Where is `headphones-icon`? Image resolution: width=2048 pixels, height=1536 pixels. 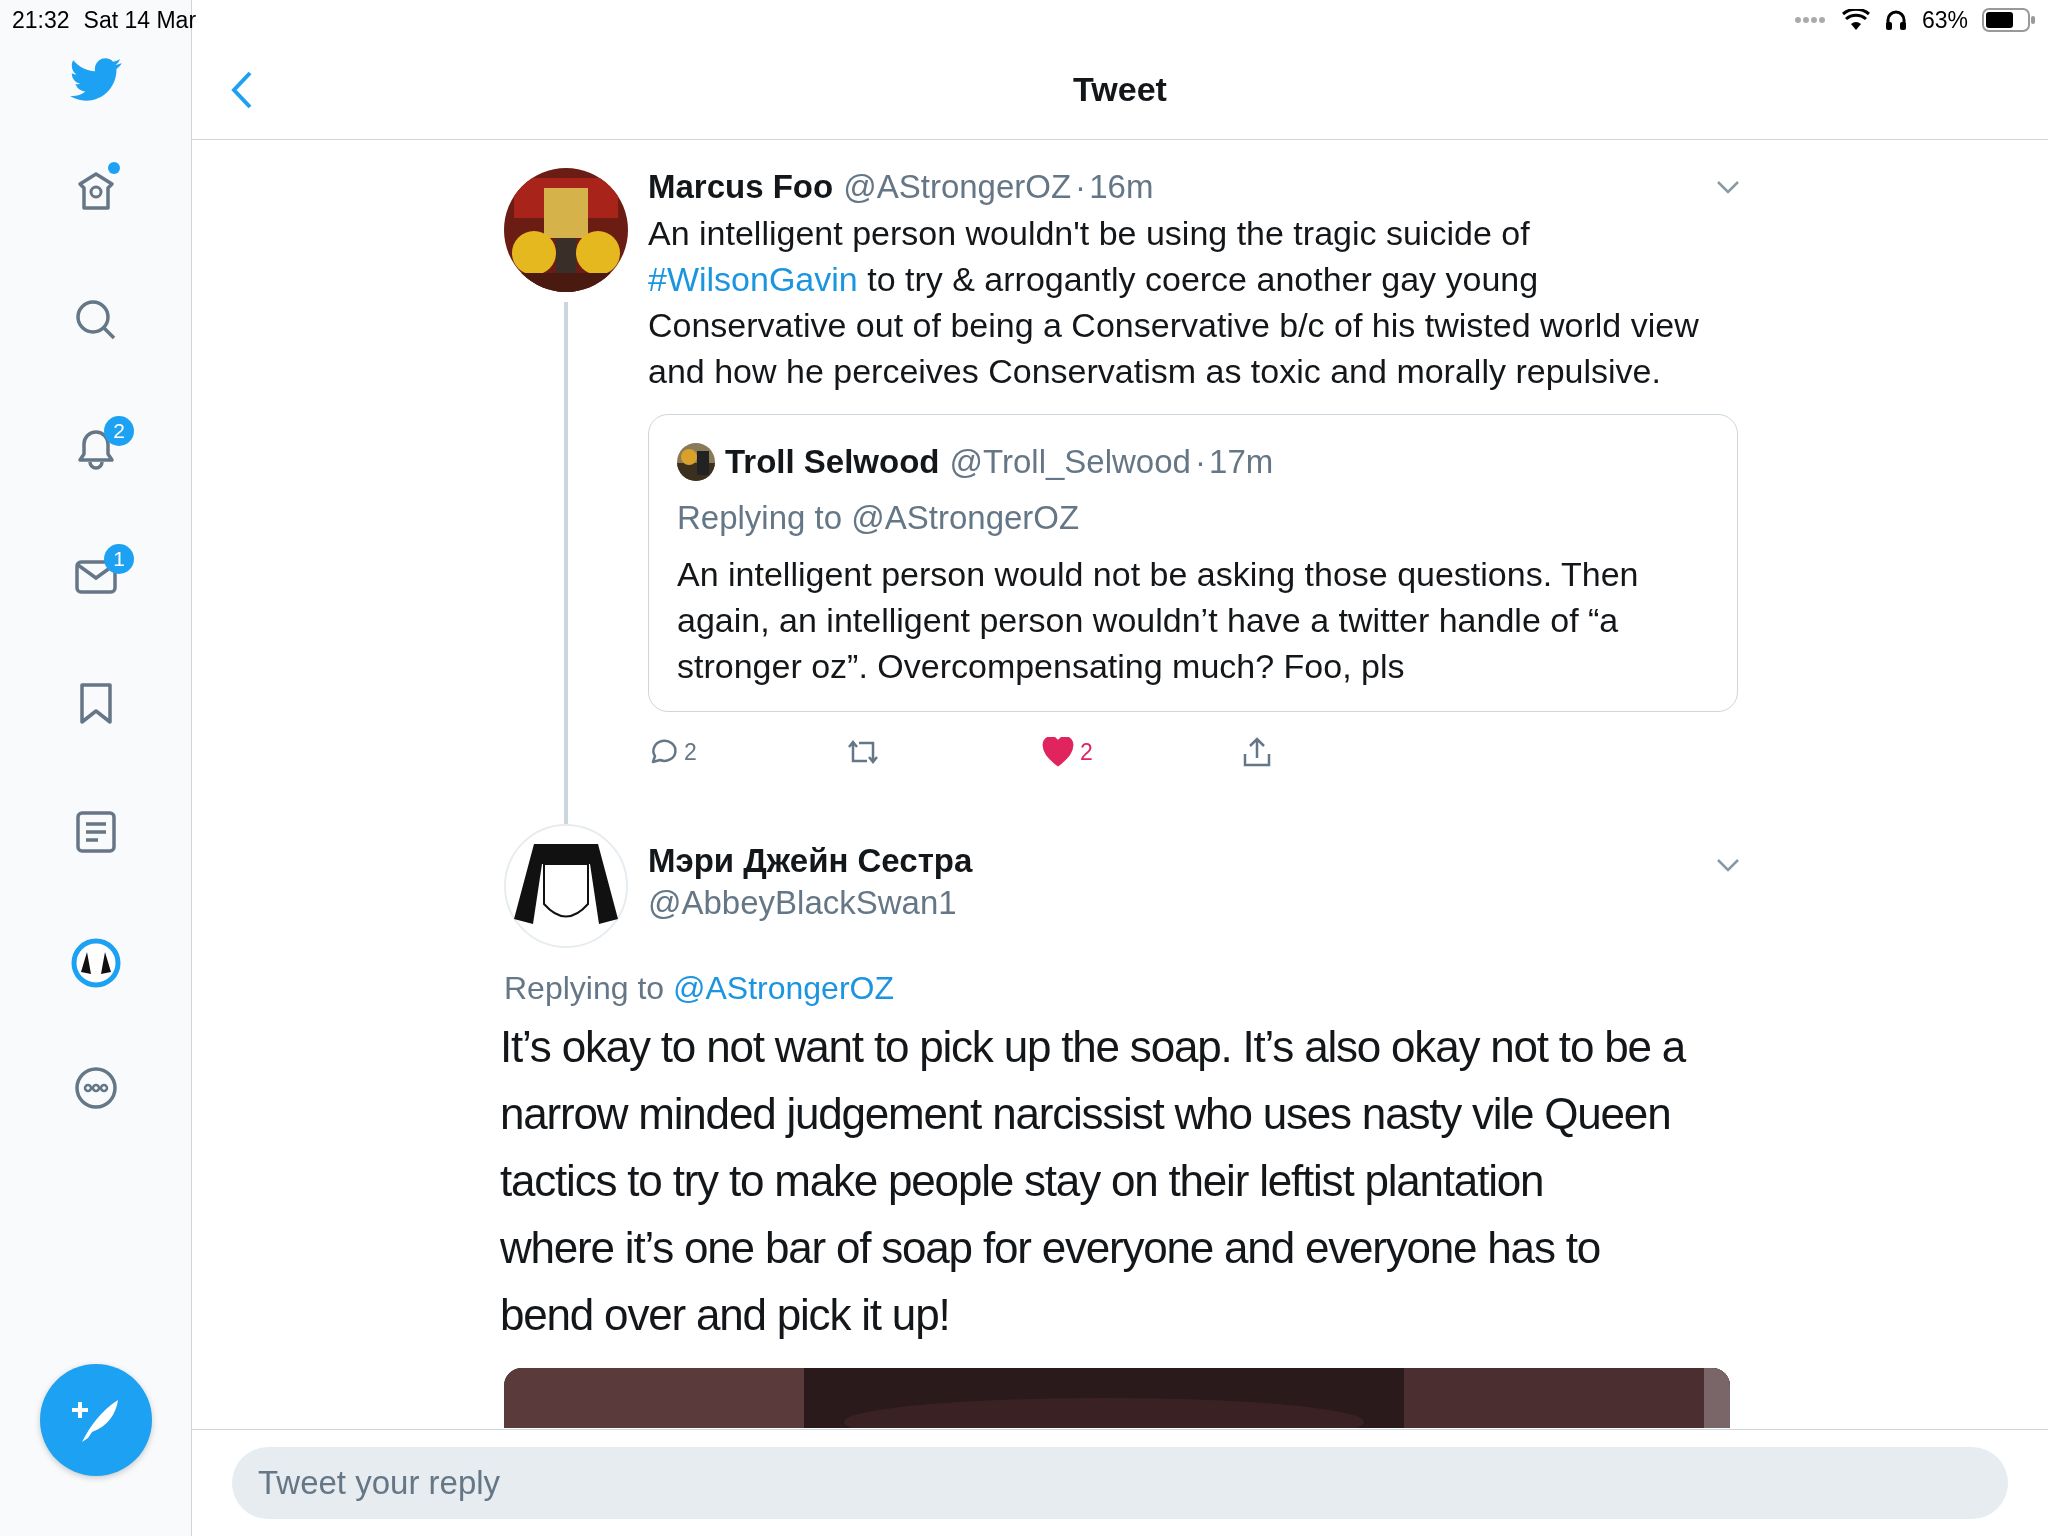 headphones-icon is located at coordinates (1895, 20).